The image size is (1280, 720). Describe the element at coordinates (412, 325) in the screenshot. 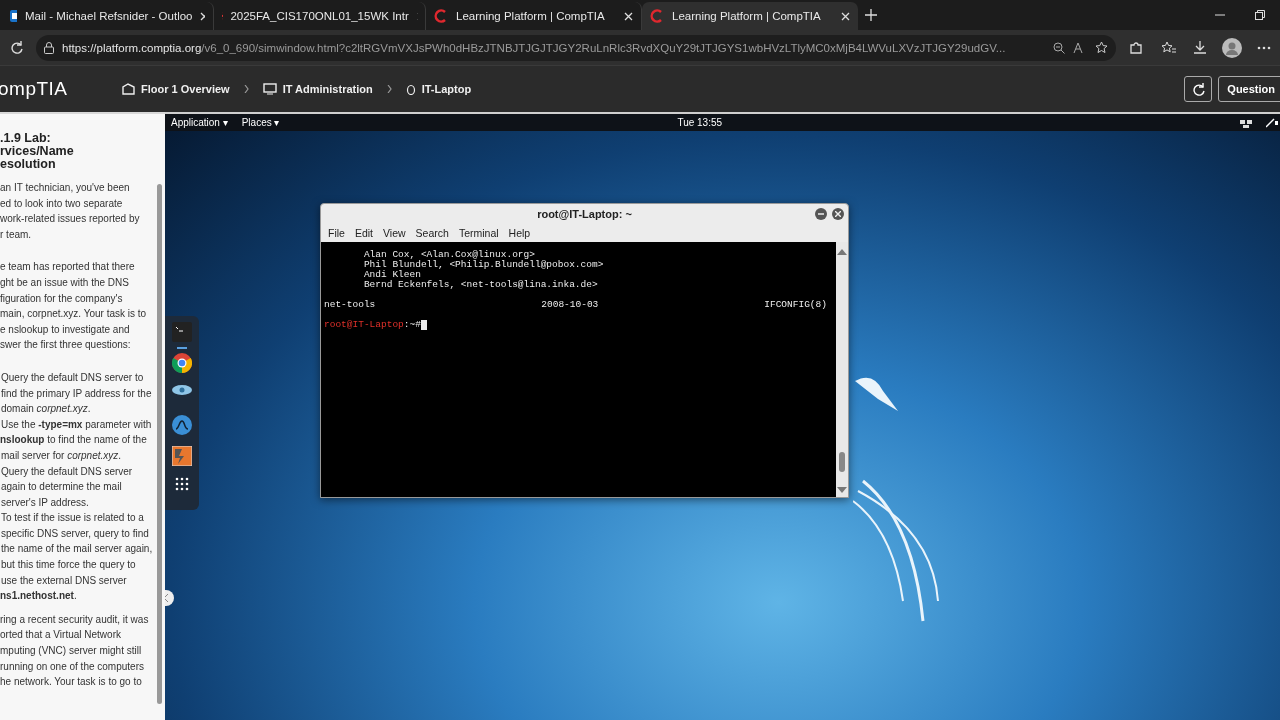

I see `prompt-symbol: :~#` at that location.